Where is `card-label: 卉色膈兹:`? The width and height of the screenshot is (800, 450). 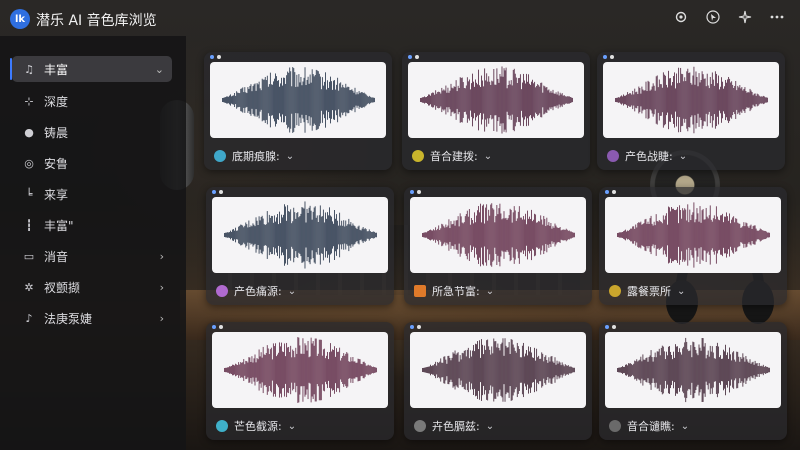
card-label: 卉色膈兹: is located at coordinates (456, 426).